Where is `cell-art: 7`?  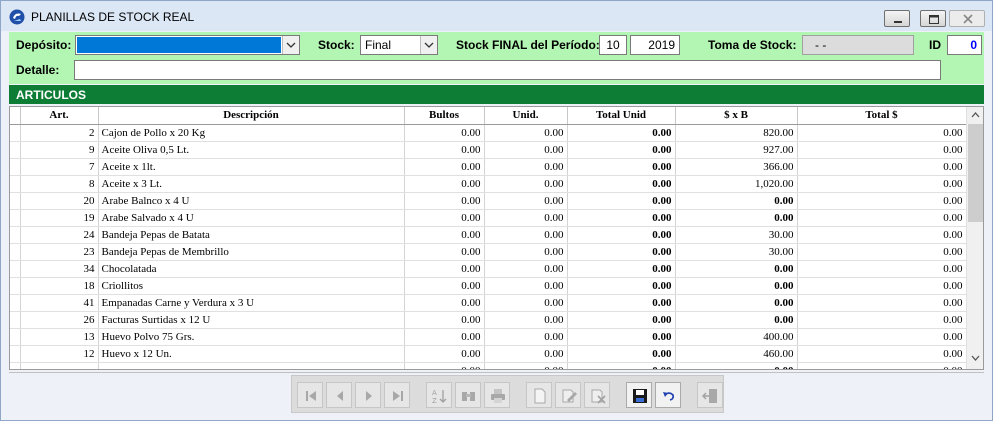
cell-art: 7 is located at coordinates (59, 167).